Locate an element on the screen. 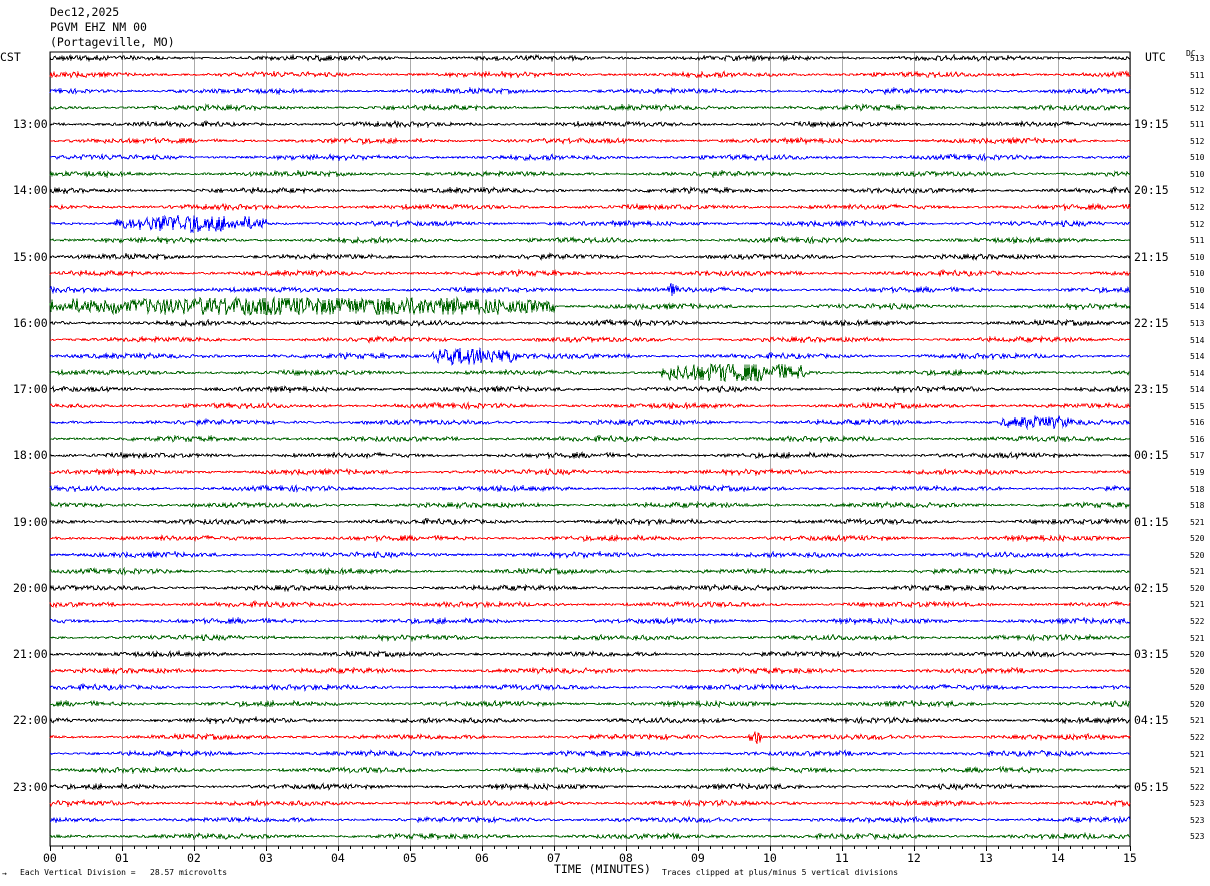  right-hour-label: 03:15 is located at coordinates (1151, 654).